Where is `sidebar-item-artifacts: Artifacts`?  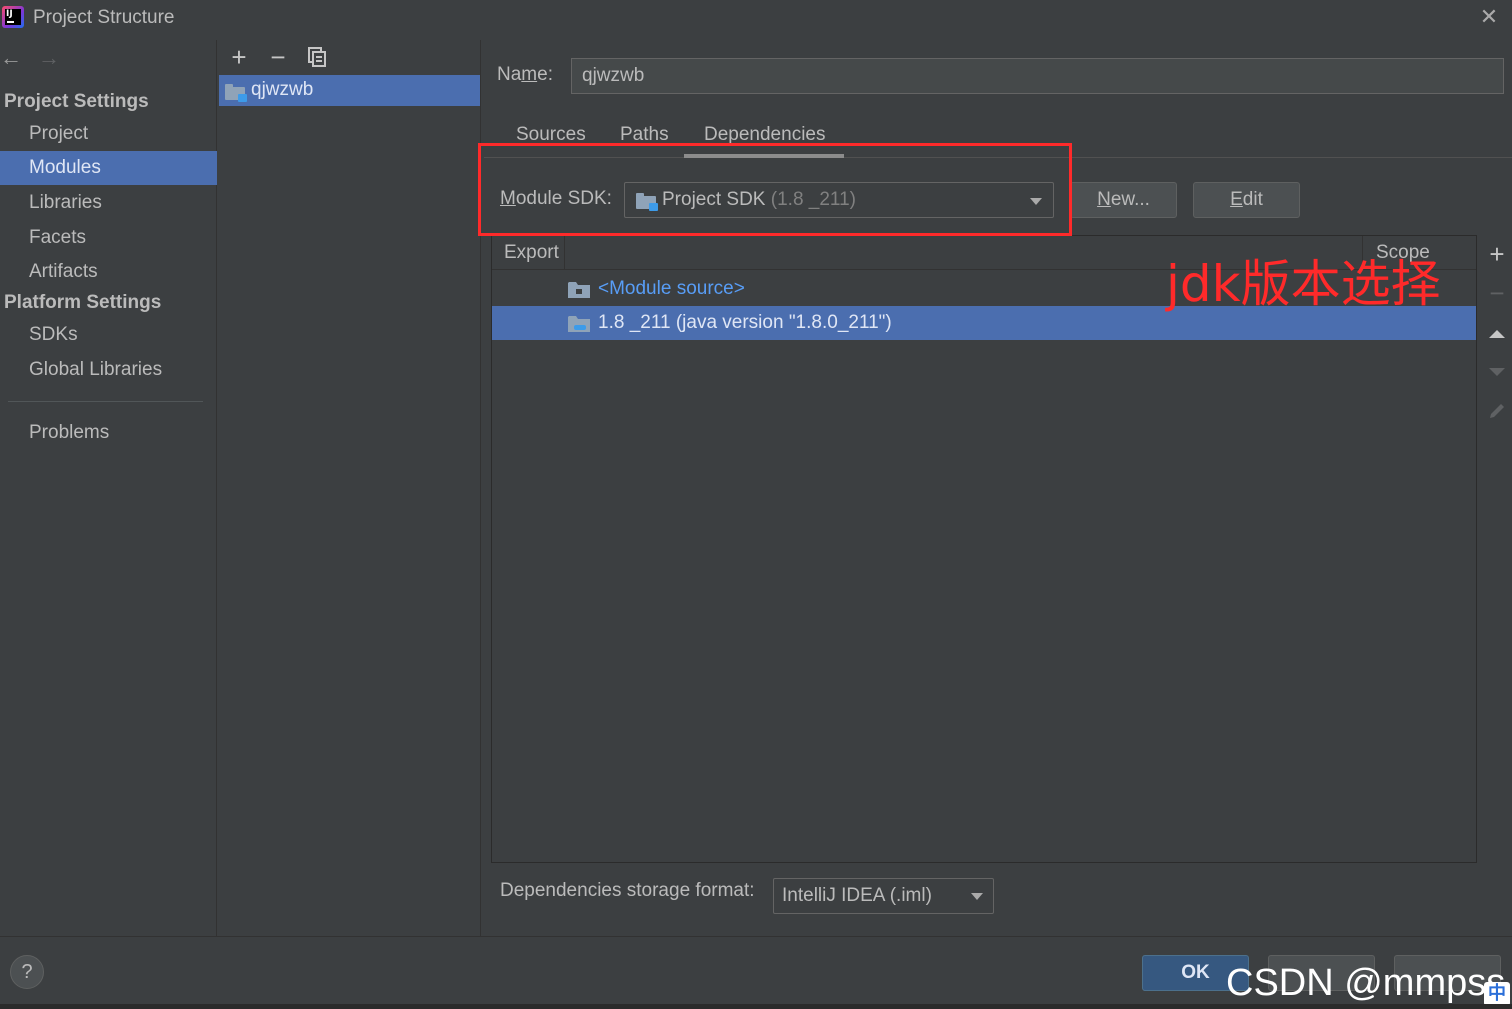
sidebar-item-artifacts: Artifacts is located at coordinates (108, 272).